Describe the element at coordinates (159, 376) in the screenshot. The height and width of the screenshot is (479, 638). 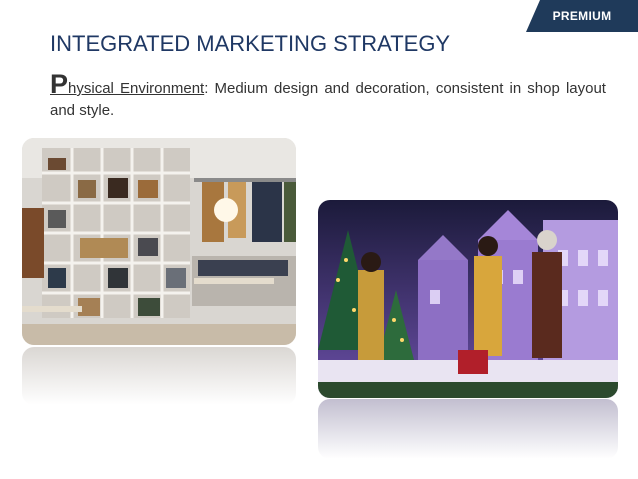
I see `store-photo-reflection` at that location.